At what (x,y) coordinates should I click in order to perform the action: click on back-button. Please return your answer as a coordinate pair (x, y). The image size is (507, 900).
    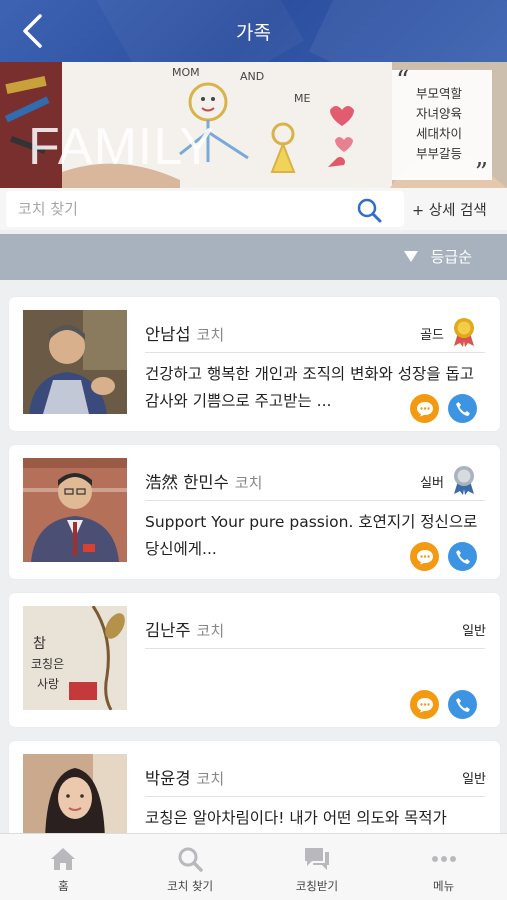
    Looking at the image, I should click on (32, 31).